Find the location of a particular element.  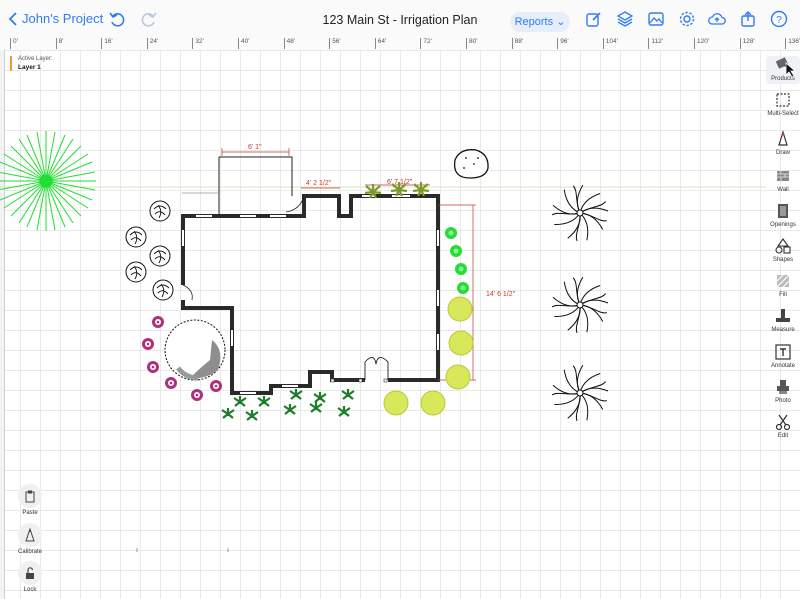

tool-measure: Measure is located at coordinates (783, 320).